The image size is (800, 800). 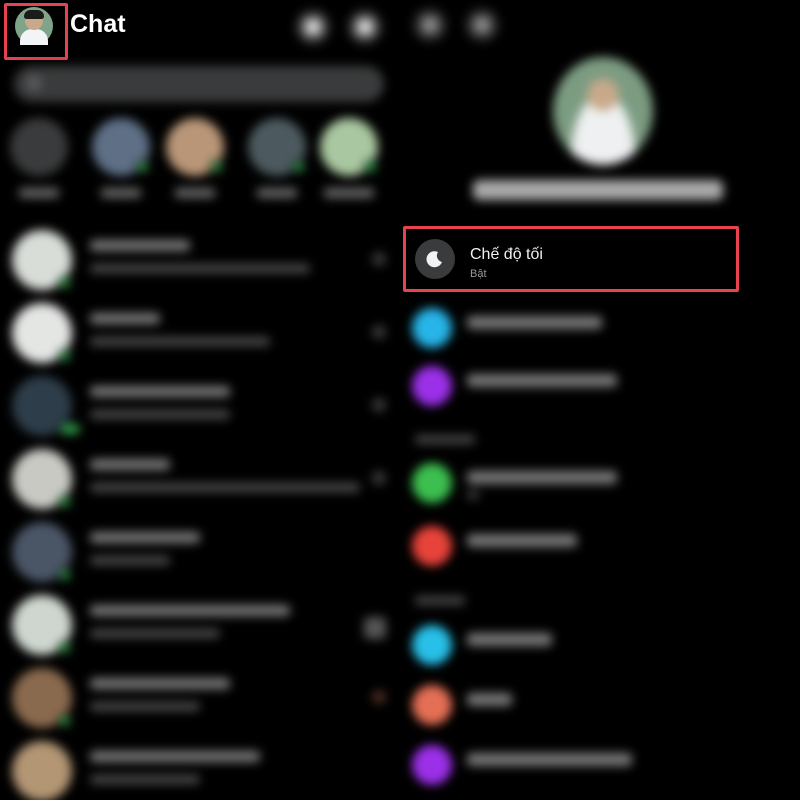 I want to click on stories-row, so click(x=200, y=168).